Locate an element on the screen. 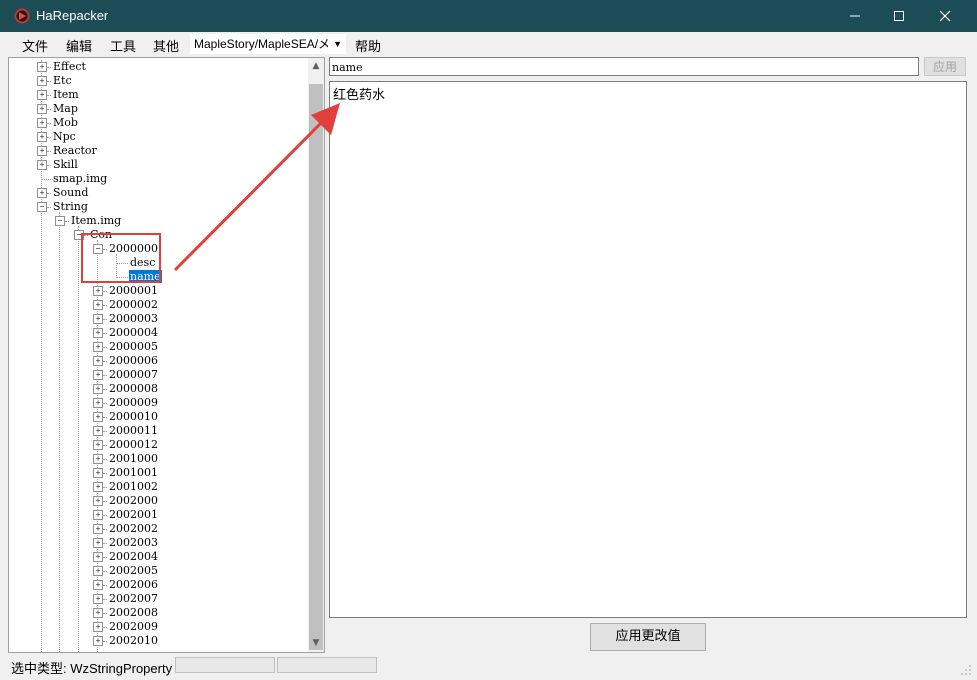 Image resolution: width=977 pixels, height=680 pixels. tree-node: 2002002 is located at coordinates (133, 528).